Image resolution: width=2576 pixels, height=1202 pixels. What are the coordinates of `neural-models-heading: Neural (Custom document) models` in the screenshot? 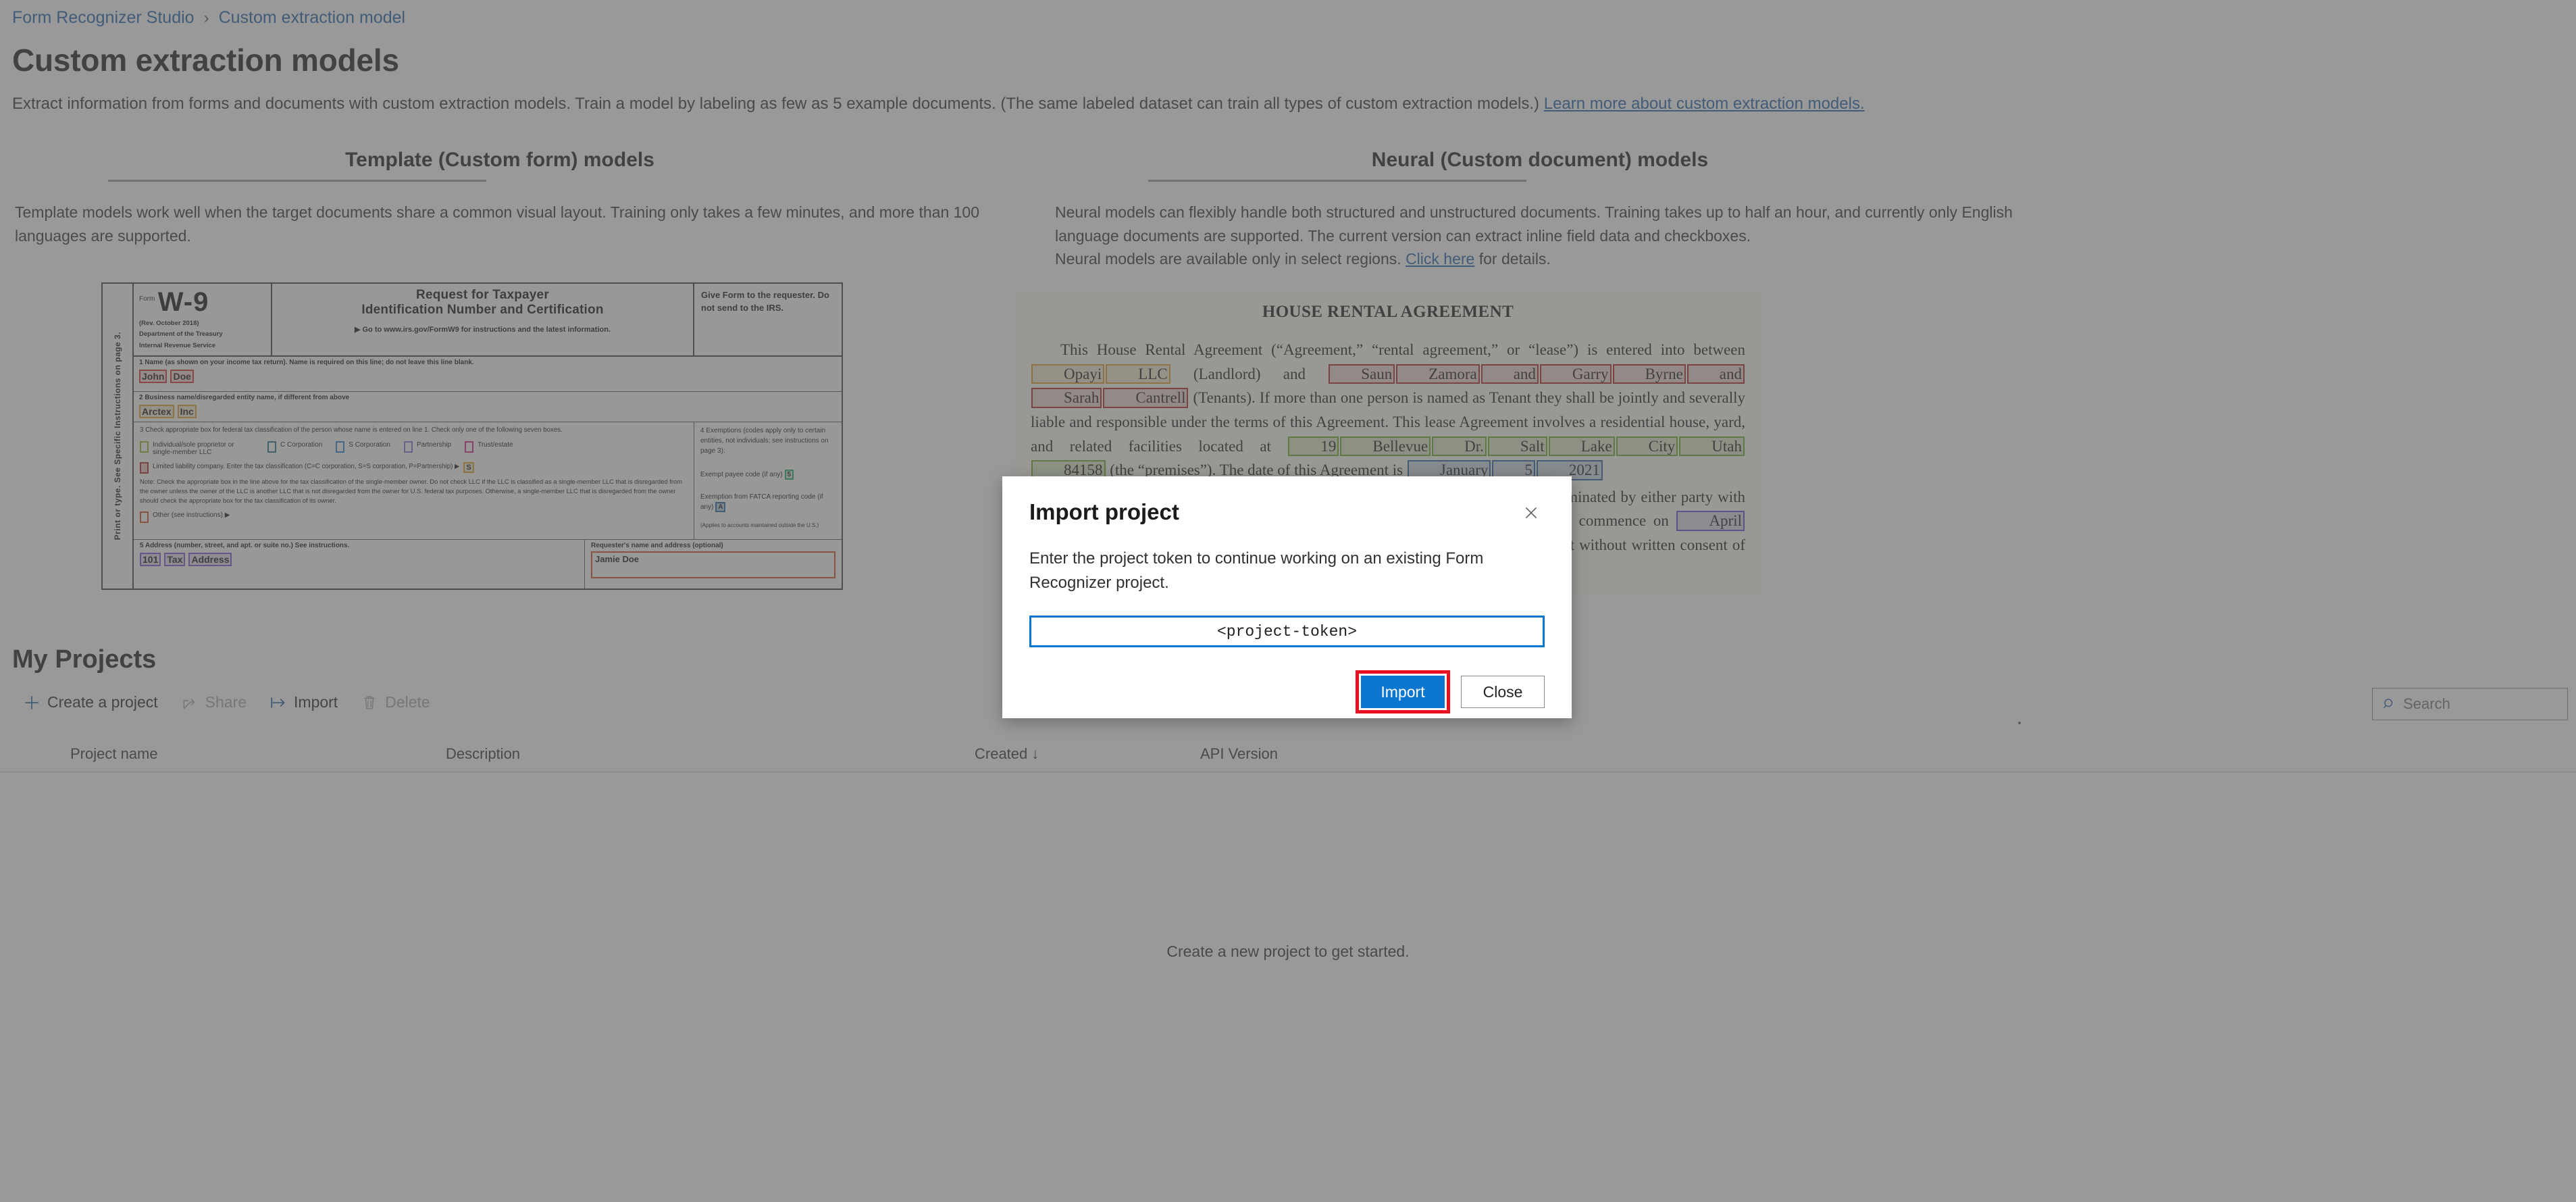 It's located at (1540, 160).